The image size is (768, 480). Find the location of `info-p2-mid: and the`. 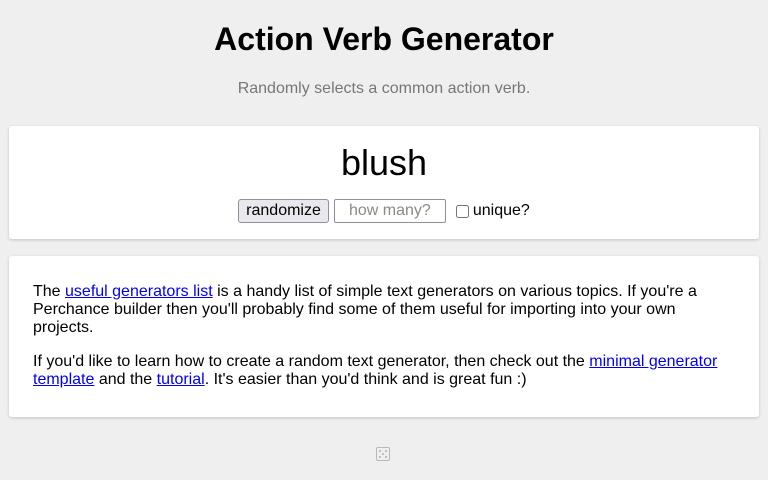

info-p2-mid: and the is located at coordinates (125, 379).